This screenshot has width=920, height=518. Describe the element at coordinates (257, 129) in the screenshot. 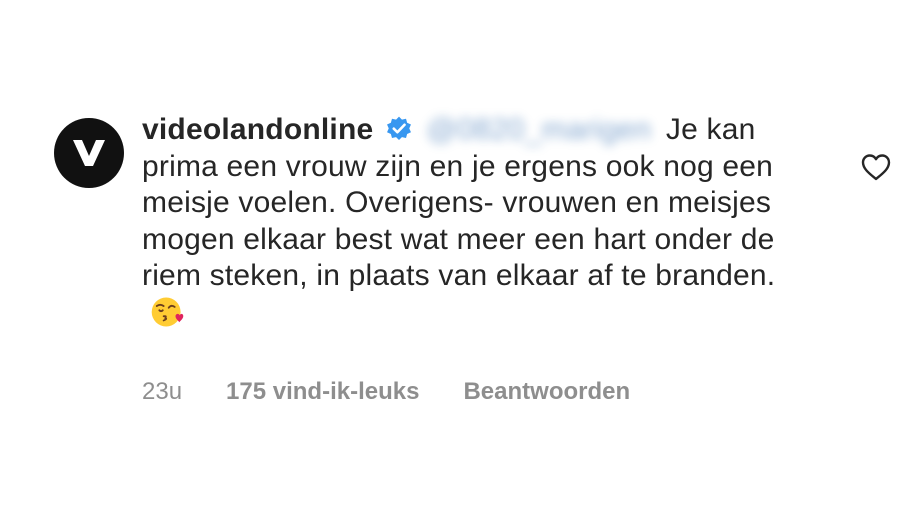

I see `username: videolandonline` at that location.